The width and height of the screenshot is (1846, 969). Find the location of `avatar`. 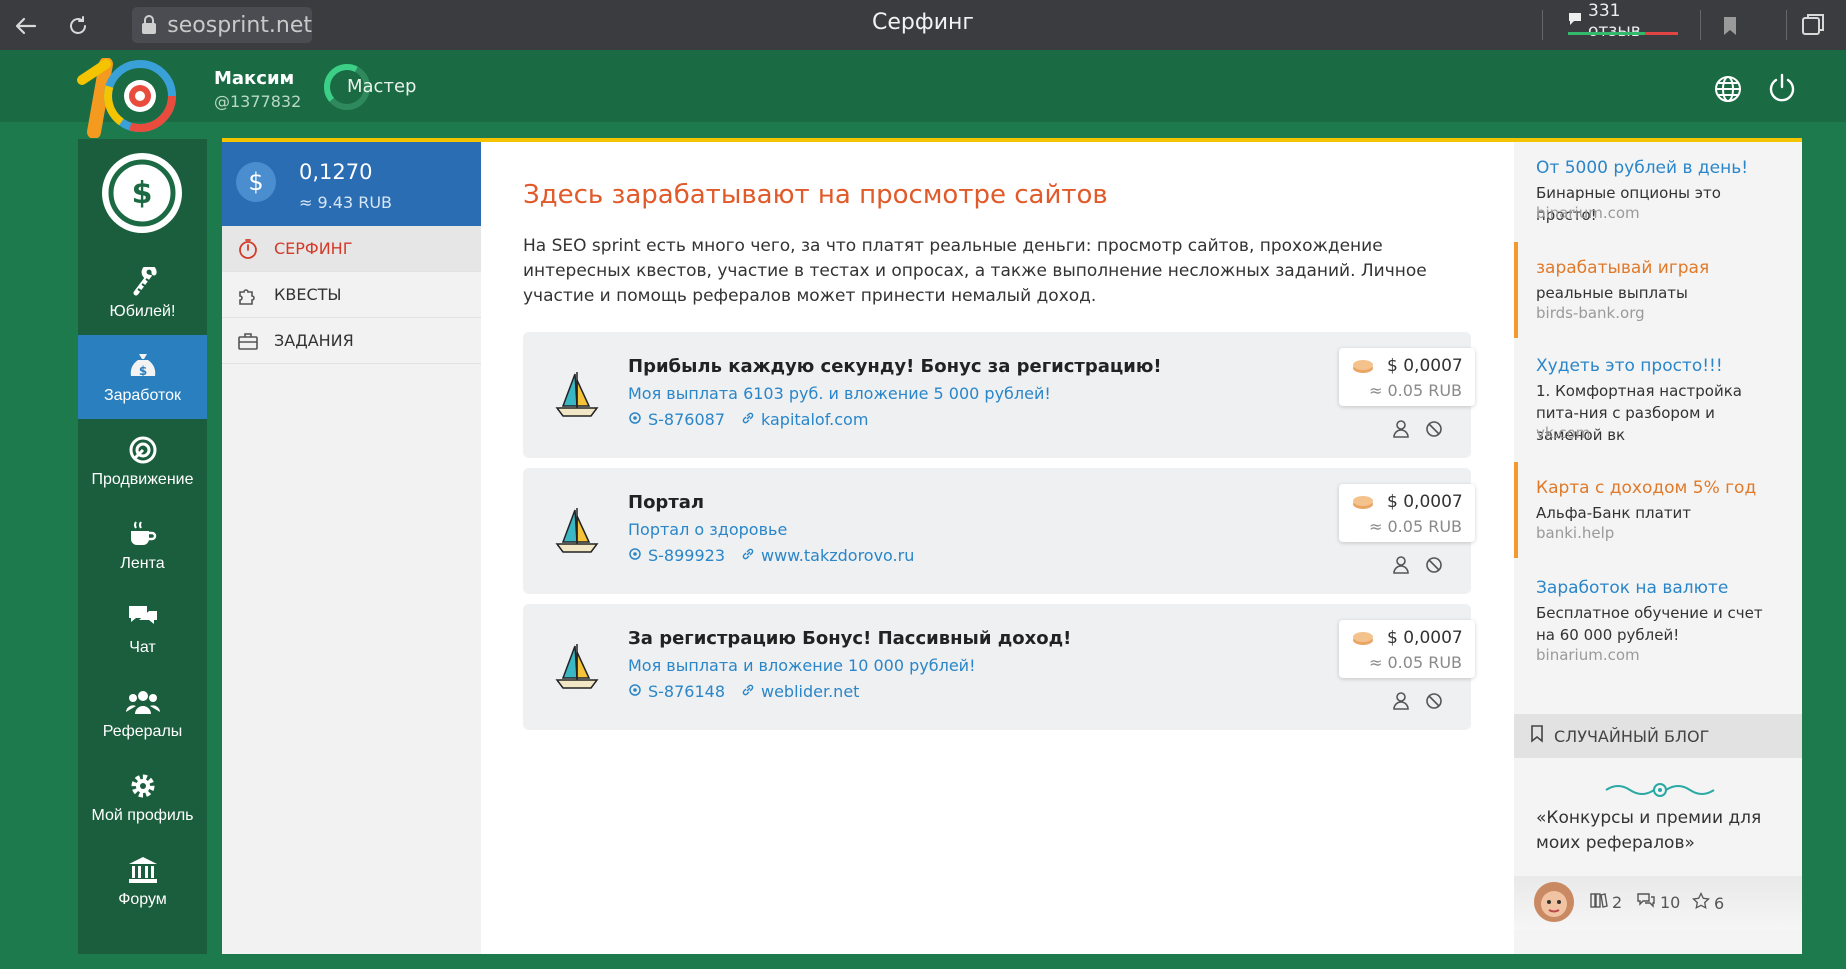

avatar is located at coordinates (1554, 902).